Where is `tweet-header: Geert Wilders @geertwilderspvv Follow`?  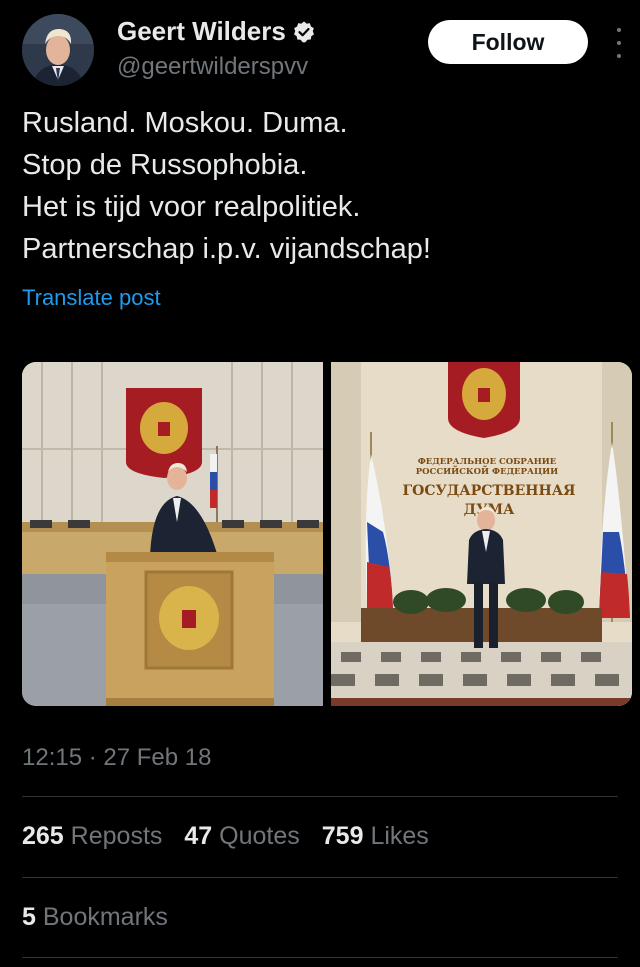 tweet-header: Geert Wilders @geertwilderspvv Follow is located at coordinates (324, 50).